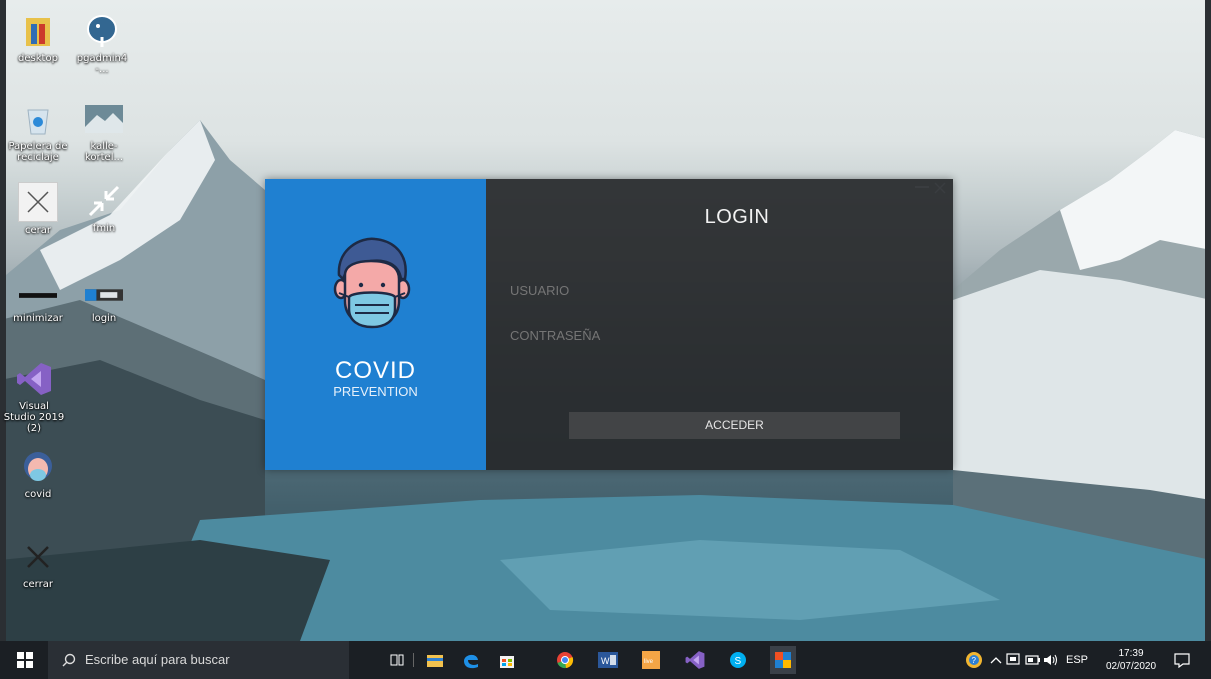  Describe the element at coordinates (372, 283) in the screenshot. I see `covid-mask-logo-icon` at that location.